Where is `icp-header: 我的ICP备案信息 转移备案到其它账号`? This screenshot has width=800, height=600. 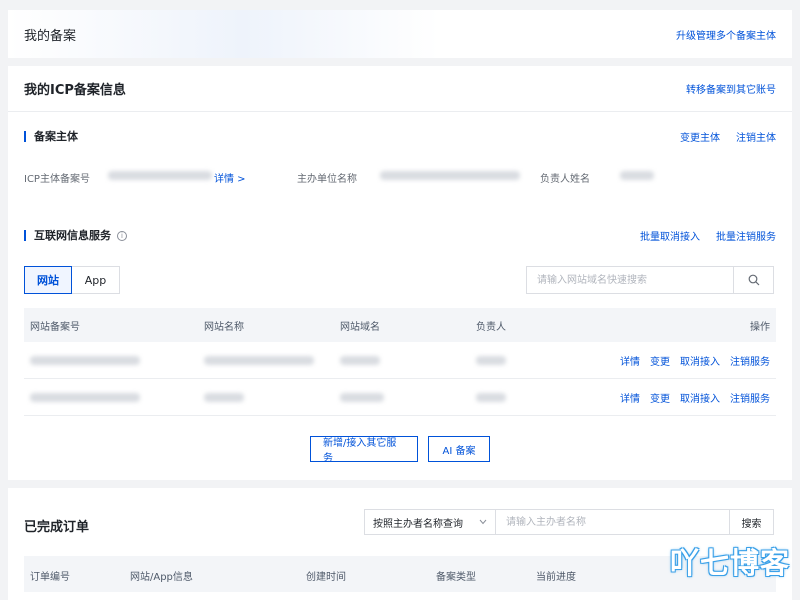
icp-header: 我的ICP备案信息 转移备案到其它账号 is located at coordinates (400, 89).